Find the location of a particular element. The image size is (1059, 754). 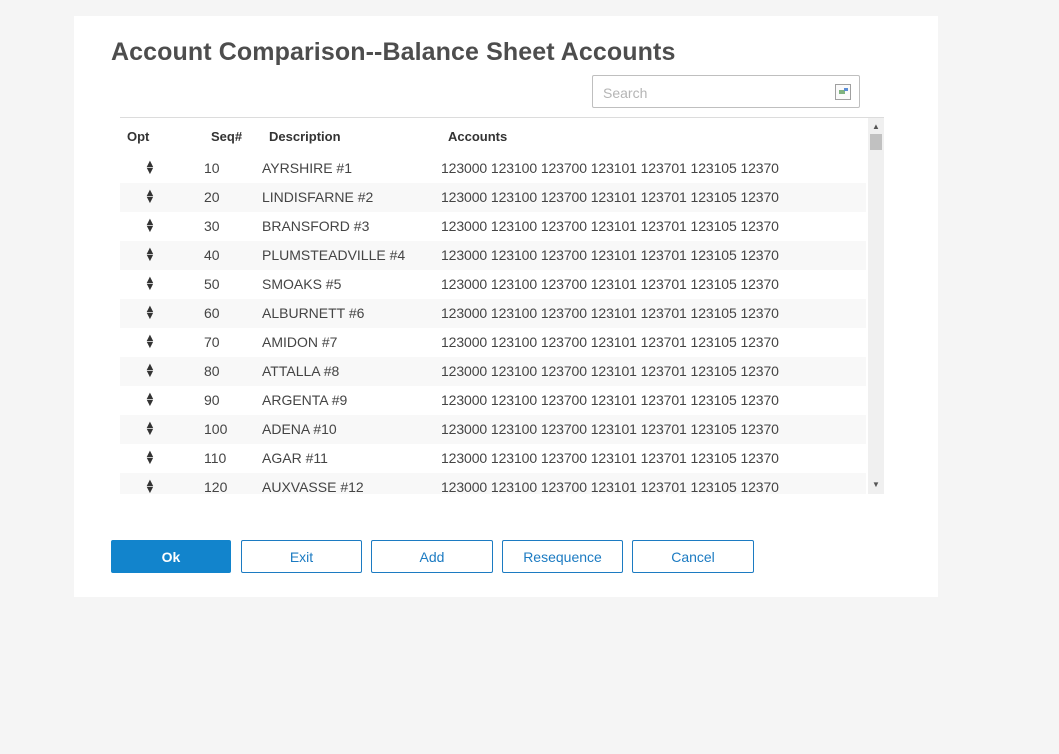

row-description: SMOAKS #5 is located at coordinates (302, 284).